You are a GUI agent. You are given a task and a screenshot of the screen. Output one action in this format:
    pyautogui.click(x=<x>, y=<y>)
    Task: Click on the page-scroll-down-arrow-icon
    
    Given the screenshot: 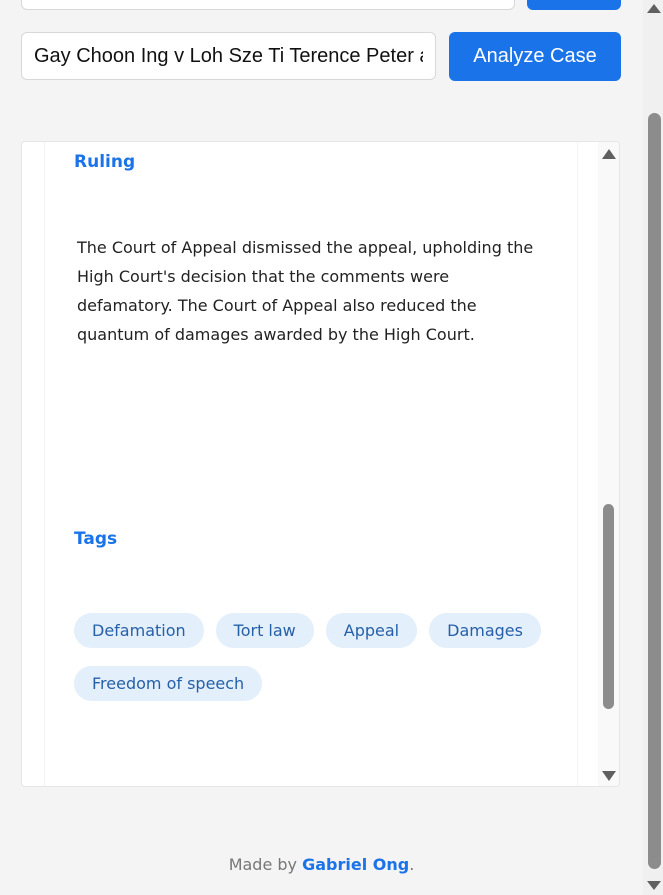 What is the action you would take?
    pyautogui.click(x=654, y=885)
    